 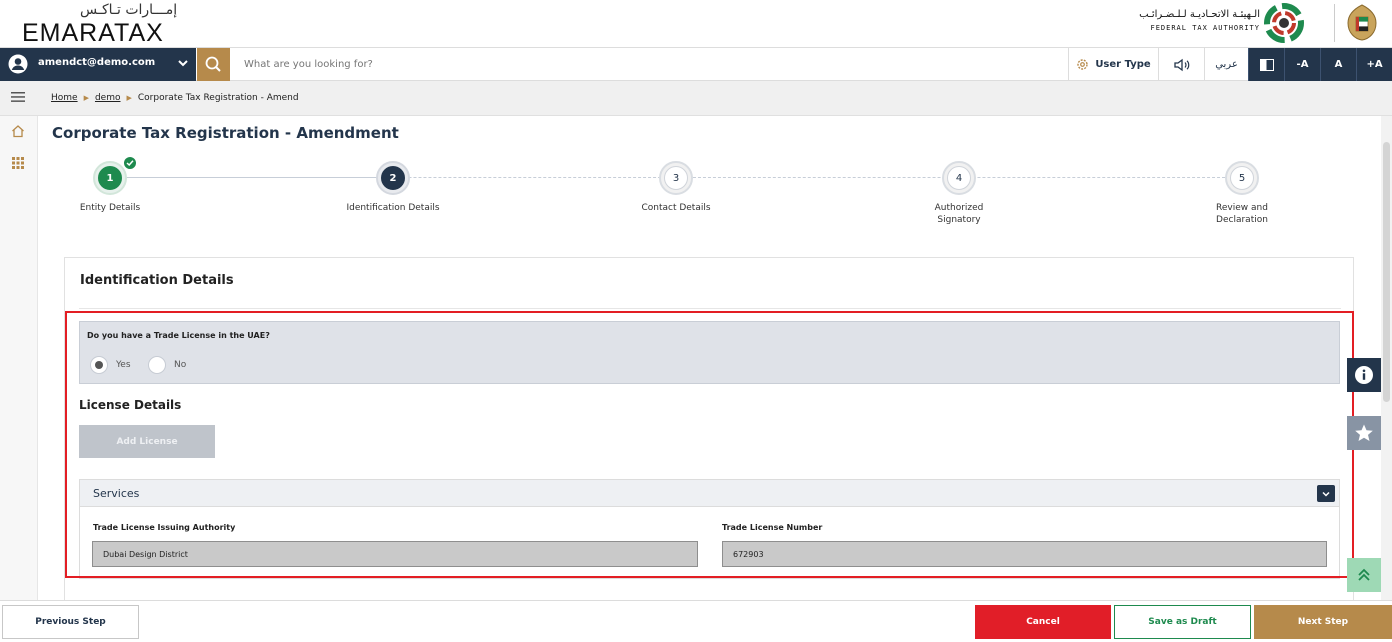 I want to click on step-authorized-signatory: 4 Authorized Signatory, so click(x=959, y=193).